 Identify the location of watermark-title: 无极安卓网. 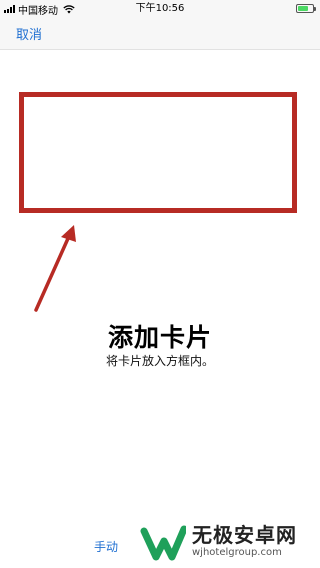
(244, 535).